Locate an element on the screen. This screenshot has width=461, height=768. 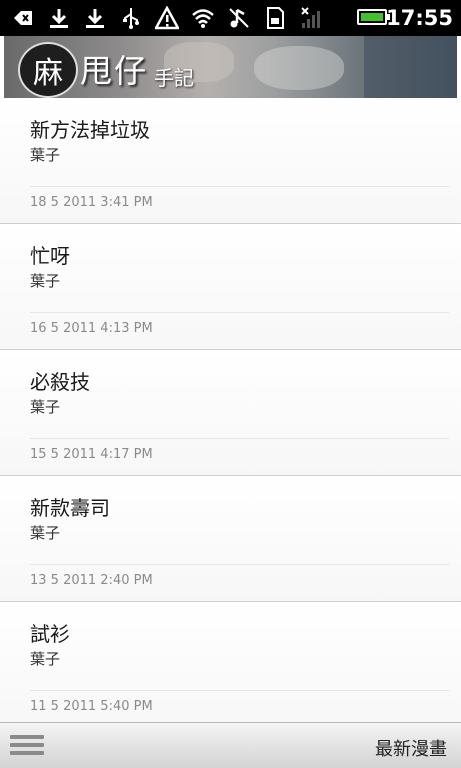
post-title: 新款壽司 is located at coordinates (70, 508).